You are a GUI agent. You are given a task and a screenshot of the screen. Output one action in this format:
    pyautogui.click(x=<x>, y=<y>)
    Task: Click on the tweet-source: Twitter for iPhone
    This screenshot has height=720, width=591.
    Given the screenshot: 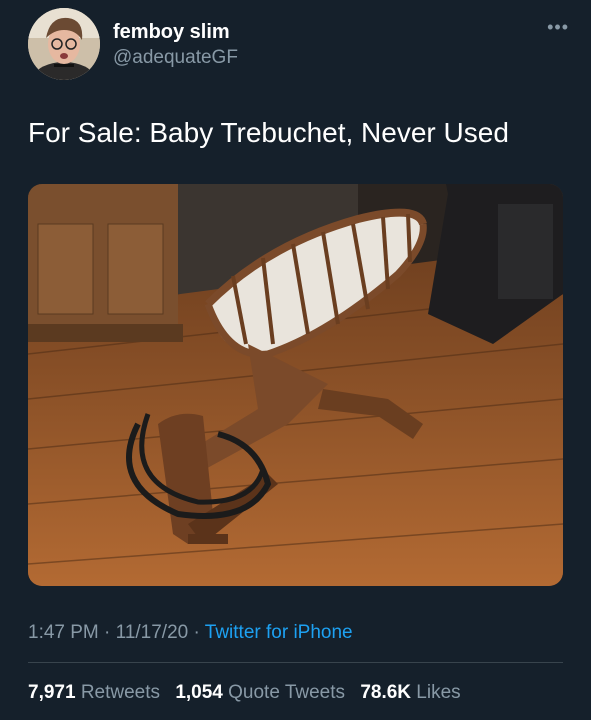 What is the action you would take?
    pyautogui.click(x=279, y=632)
    